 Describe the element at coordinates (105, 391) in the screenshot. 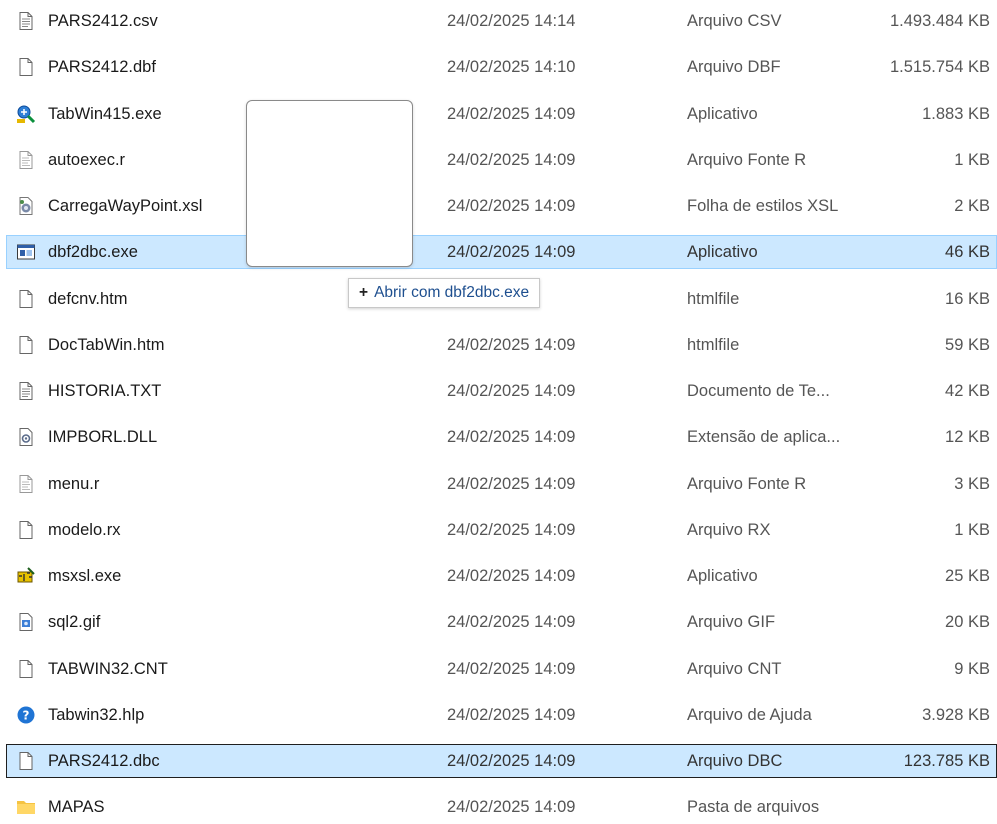

I see `file-name: HISTORIA.TXT` at that location.